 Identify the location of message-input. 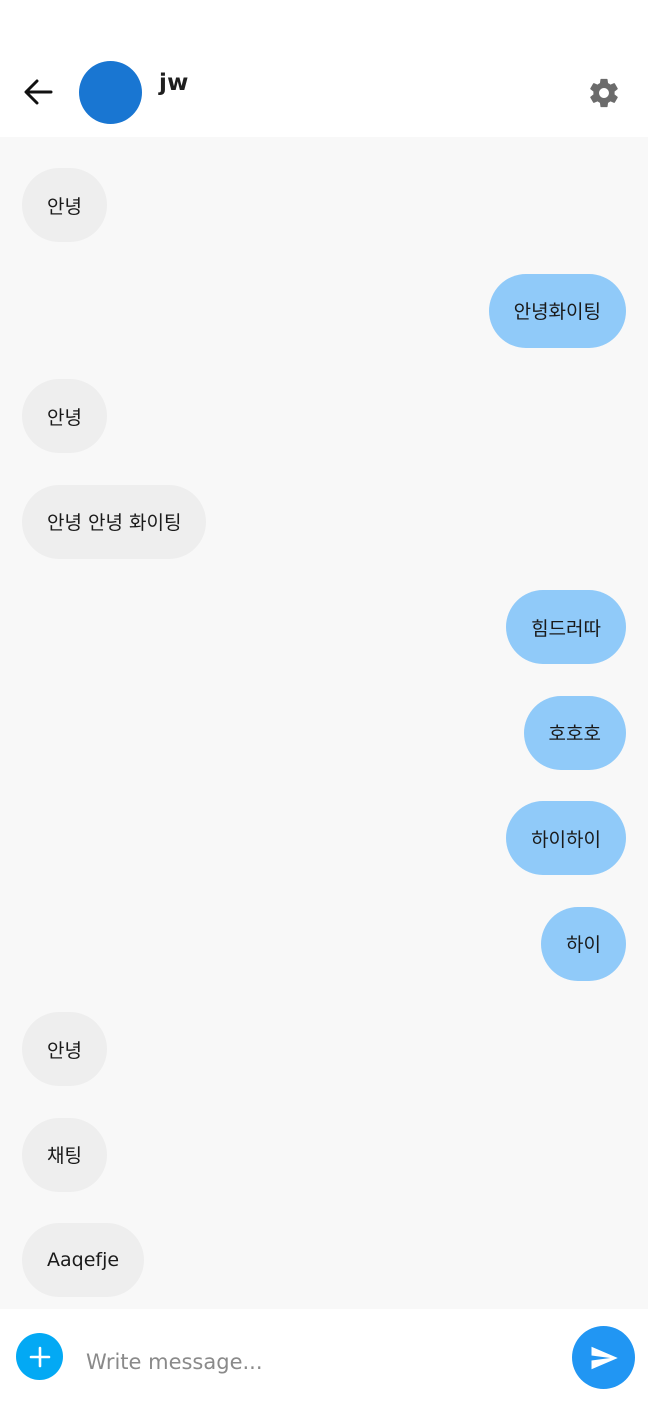
(321, 1362).